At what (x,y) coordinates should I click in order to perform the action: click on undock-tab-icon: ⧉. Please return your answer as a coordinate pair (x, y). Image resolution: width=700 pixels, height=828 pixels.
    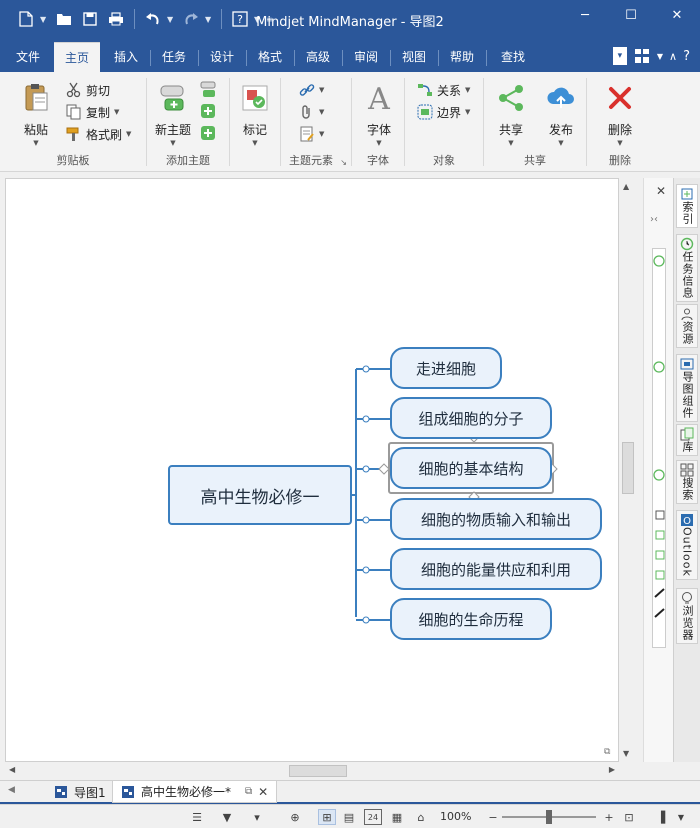
    Looking at the image, I should click on (248, 791).